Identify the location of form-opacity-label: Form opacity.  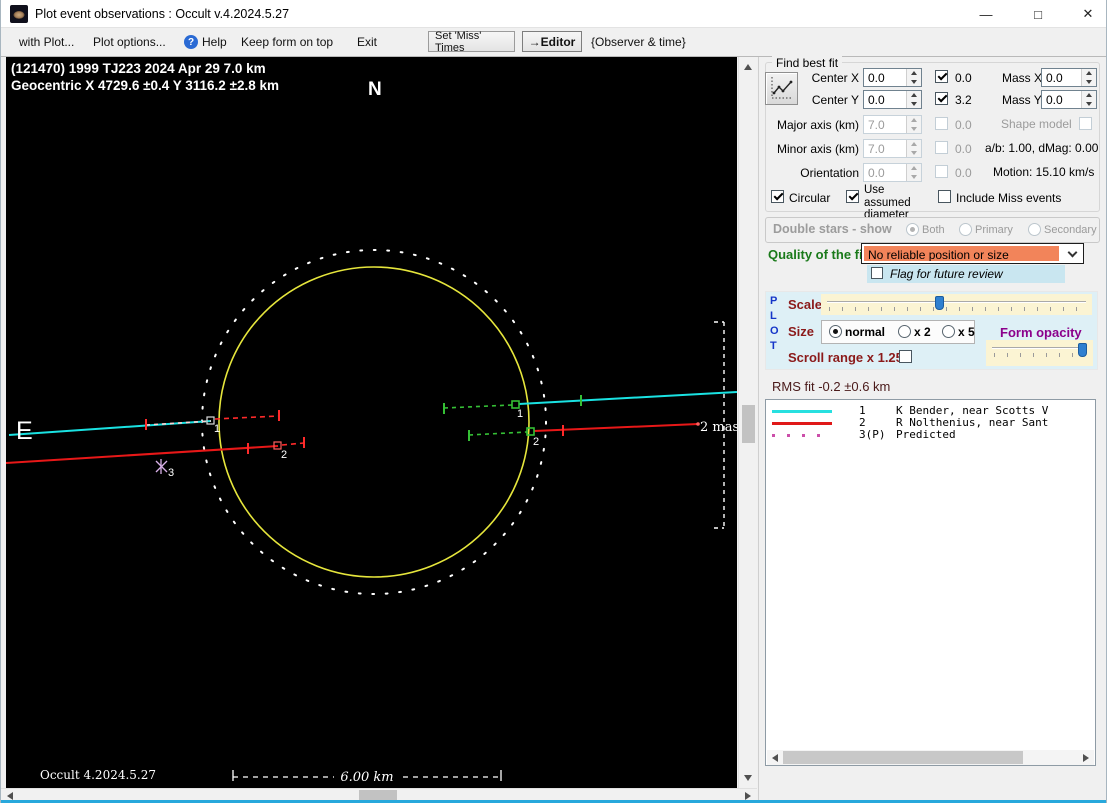
(1041, 332).